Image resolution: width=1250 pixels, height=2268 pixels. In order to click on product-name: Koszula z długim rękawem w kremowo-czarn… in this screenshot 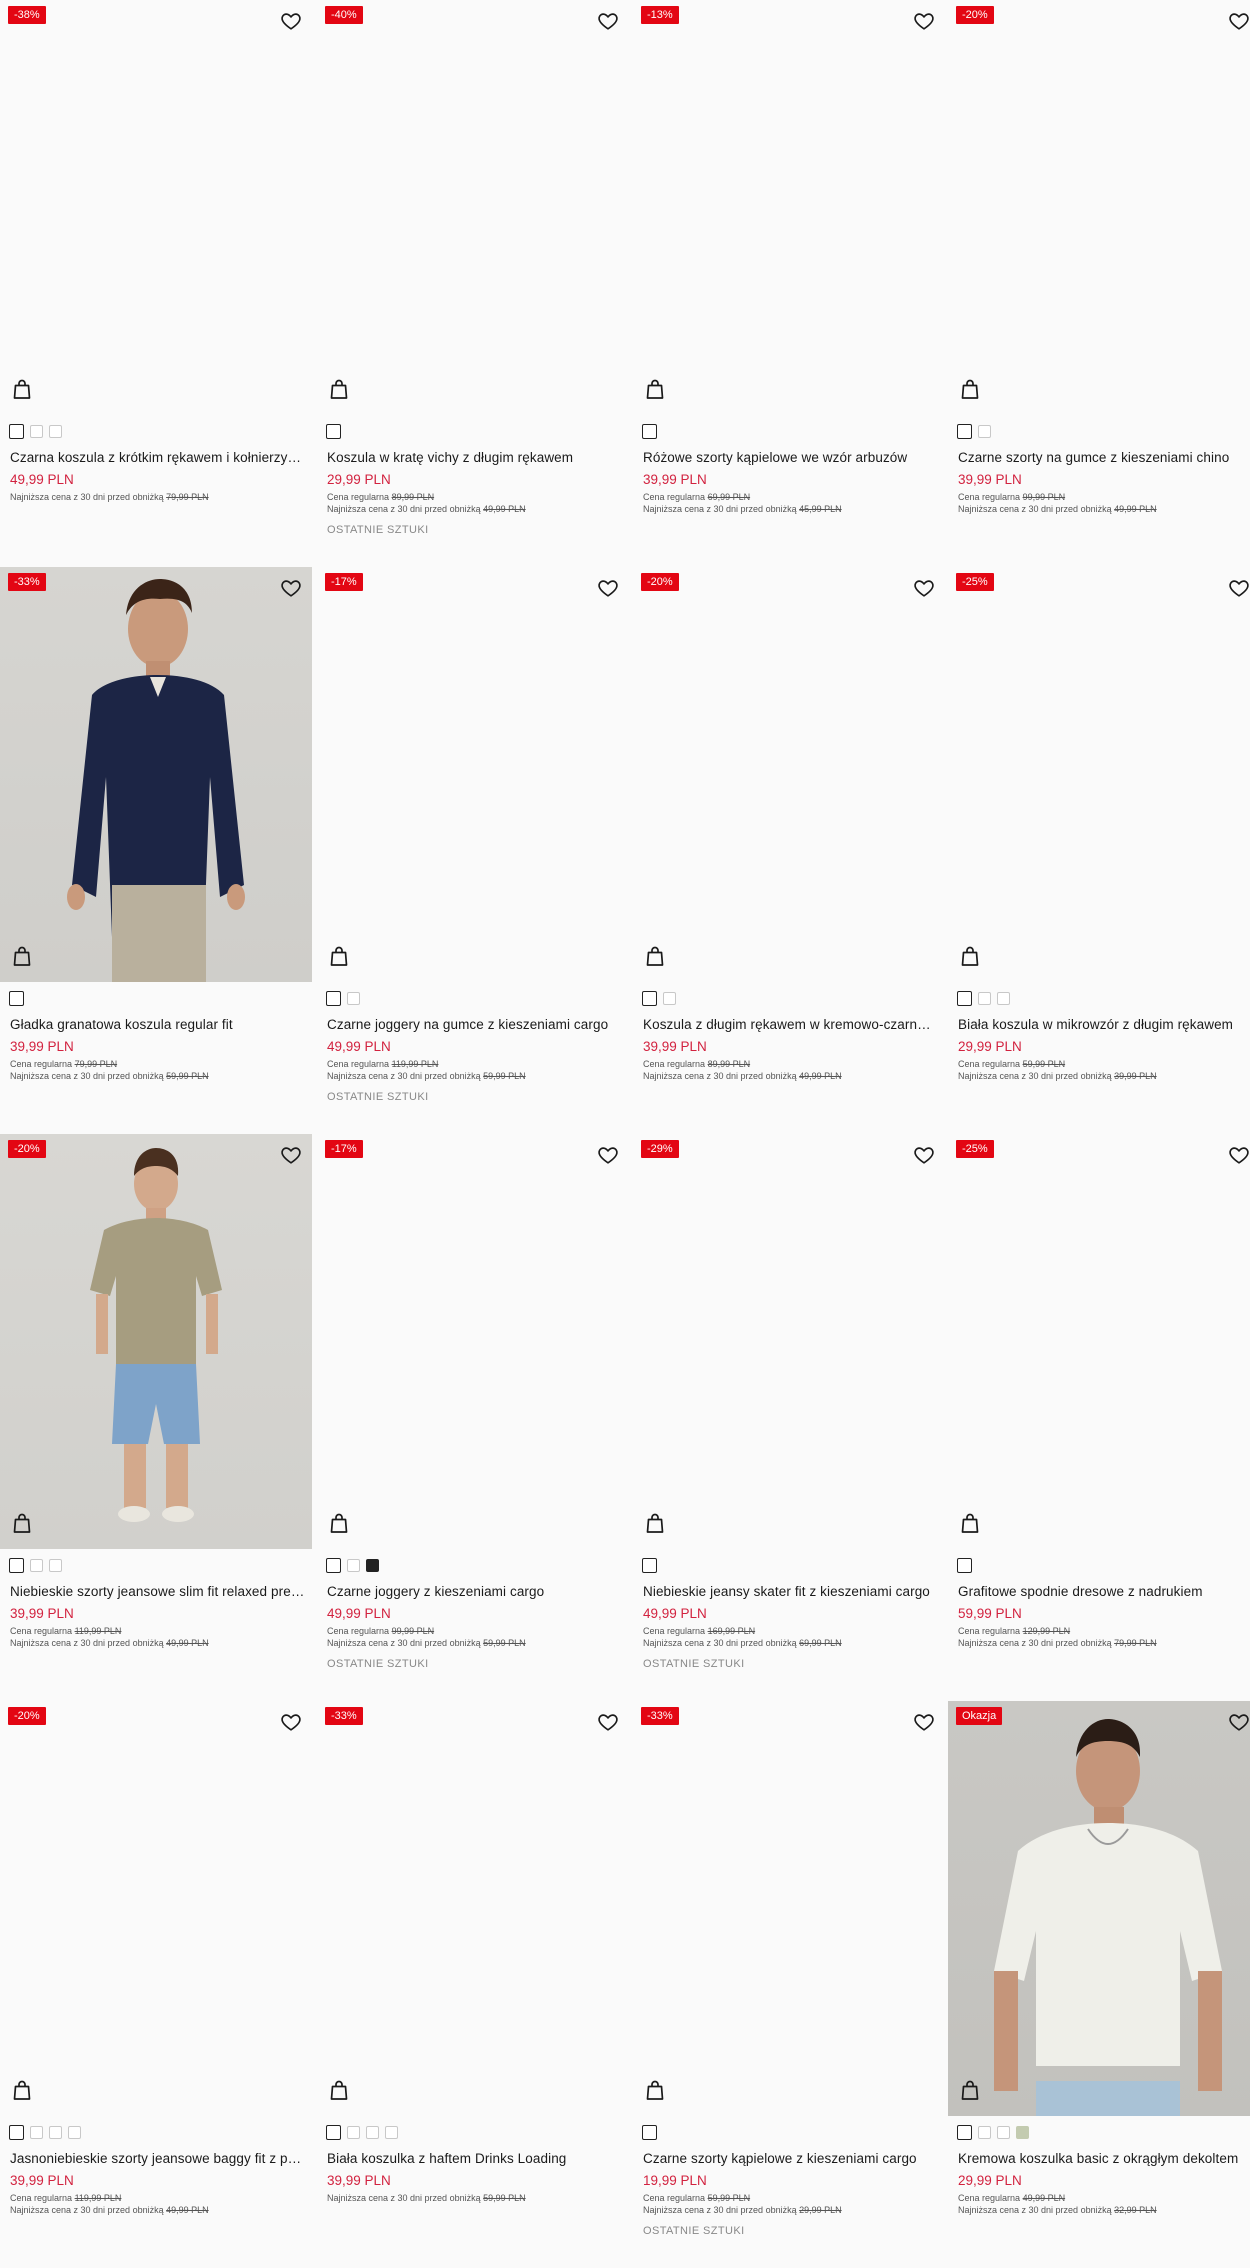, I will do `click(790, 1024)`.